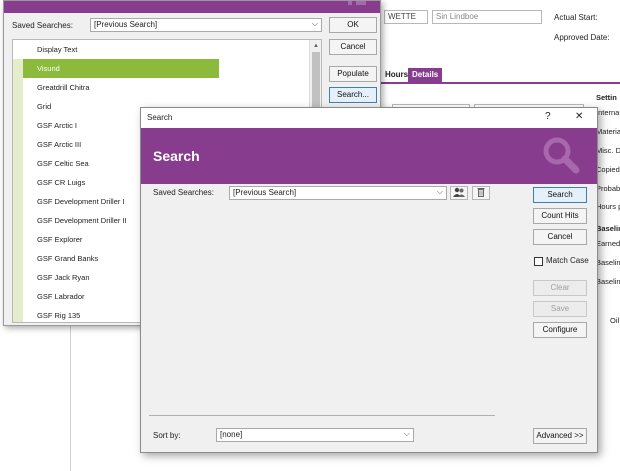 Image resolution: width=620 pixels, height=471 pixels. Describe the element at coordinates (560, 309) in the screenshot. I see `save-button: Save` at that location.